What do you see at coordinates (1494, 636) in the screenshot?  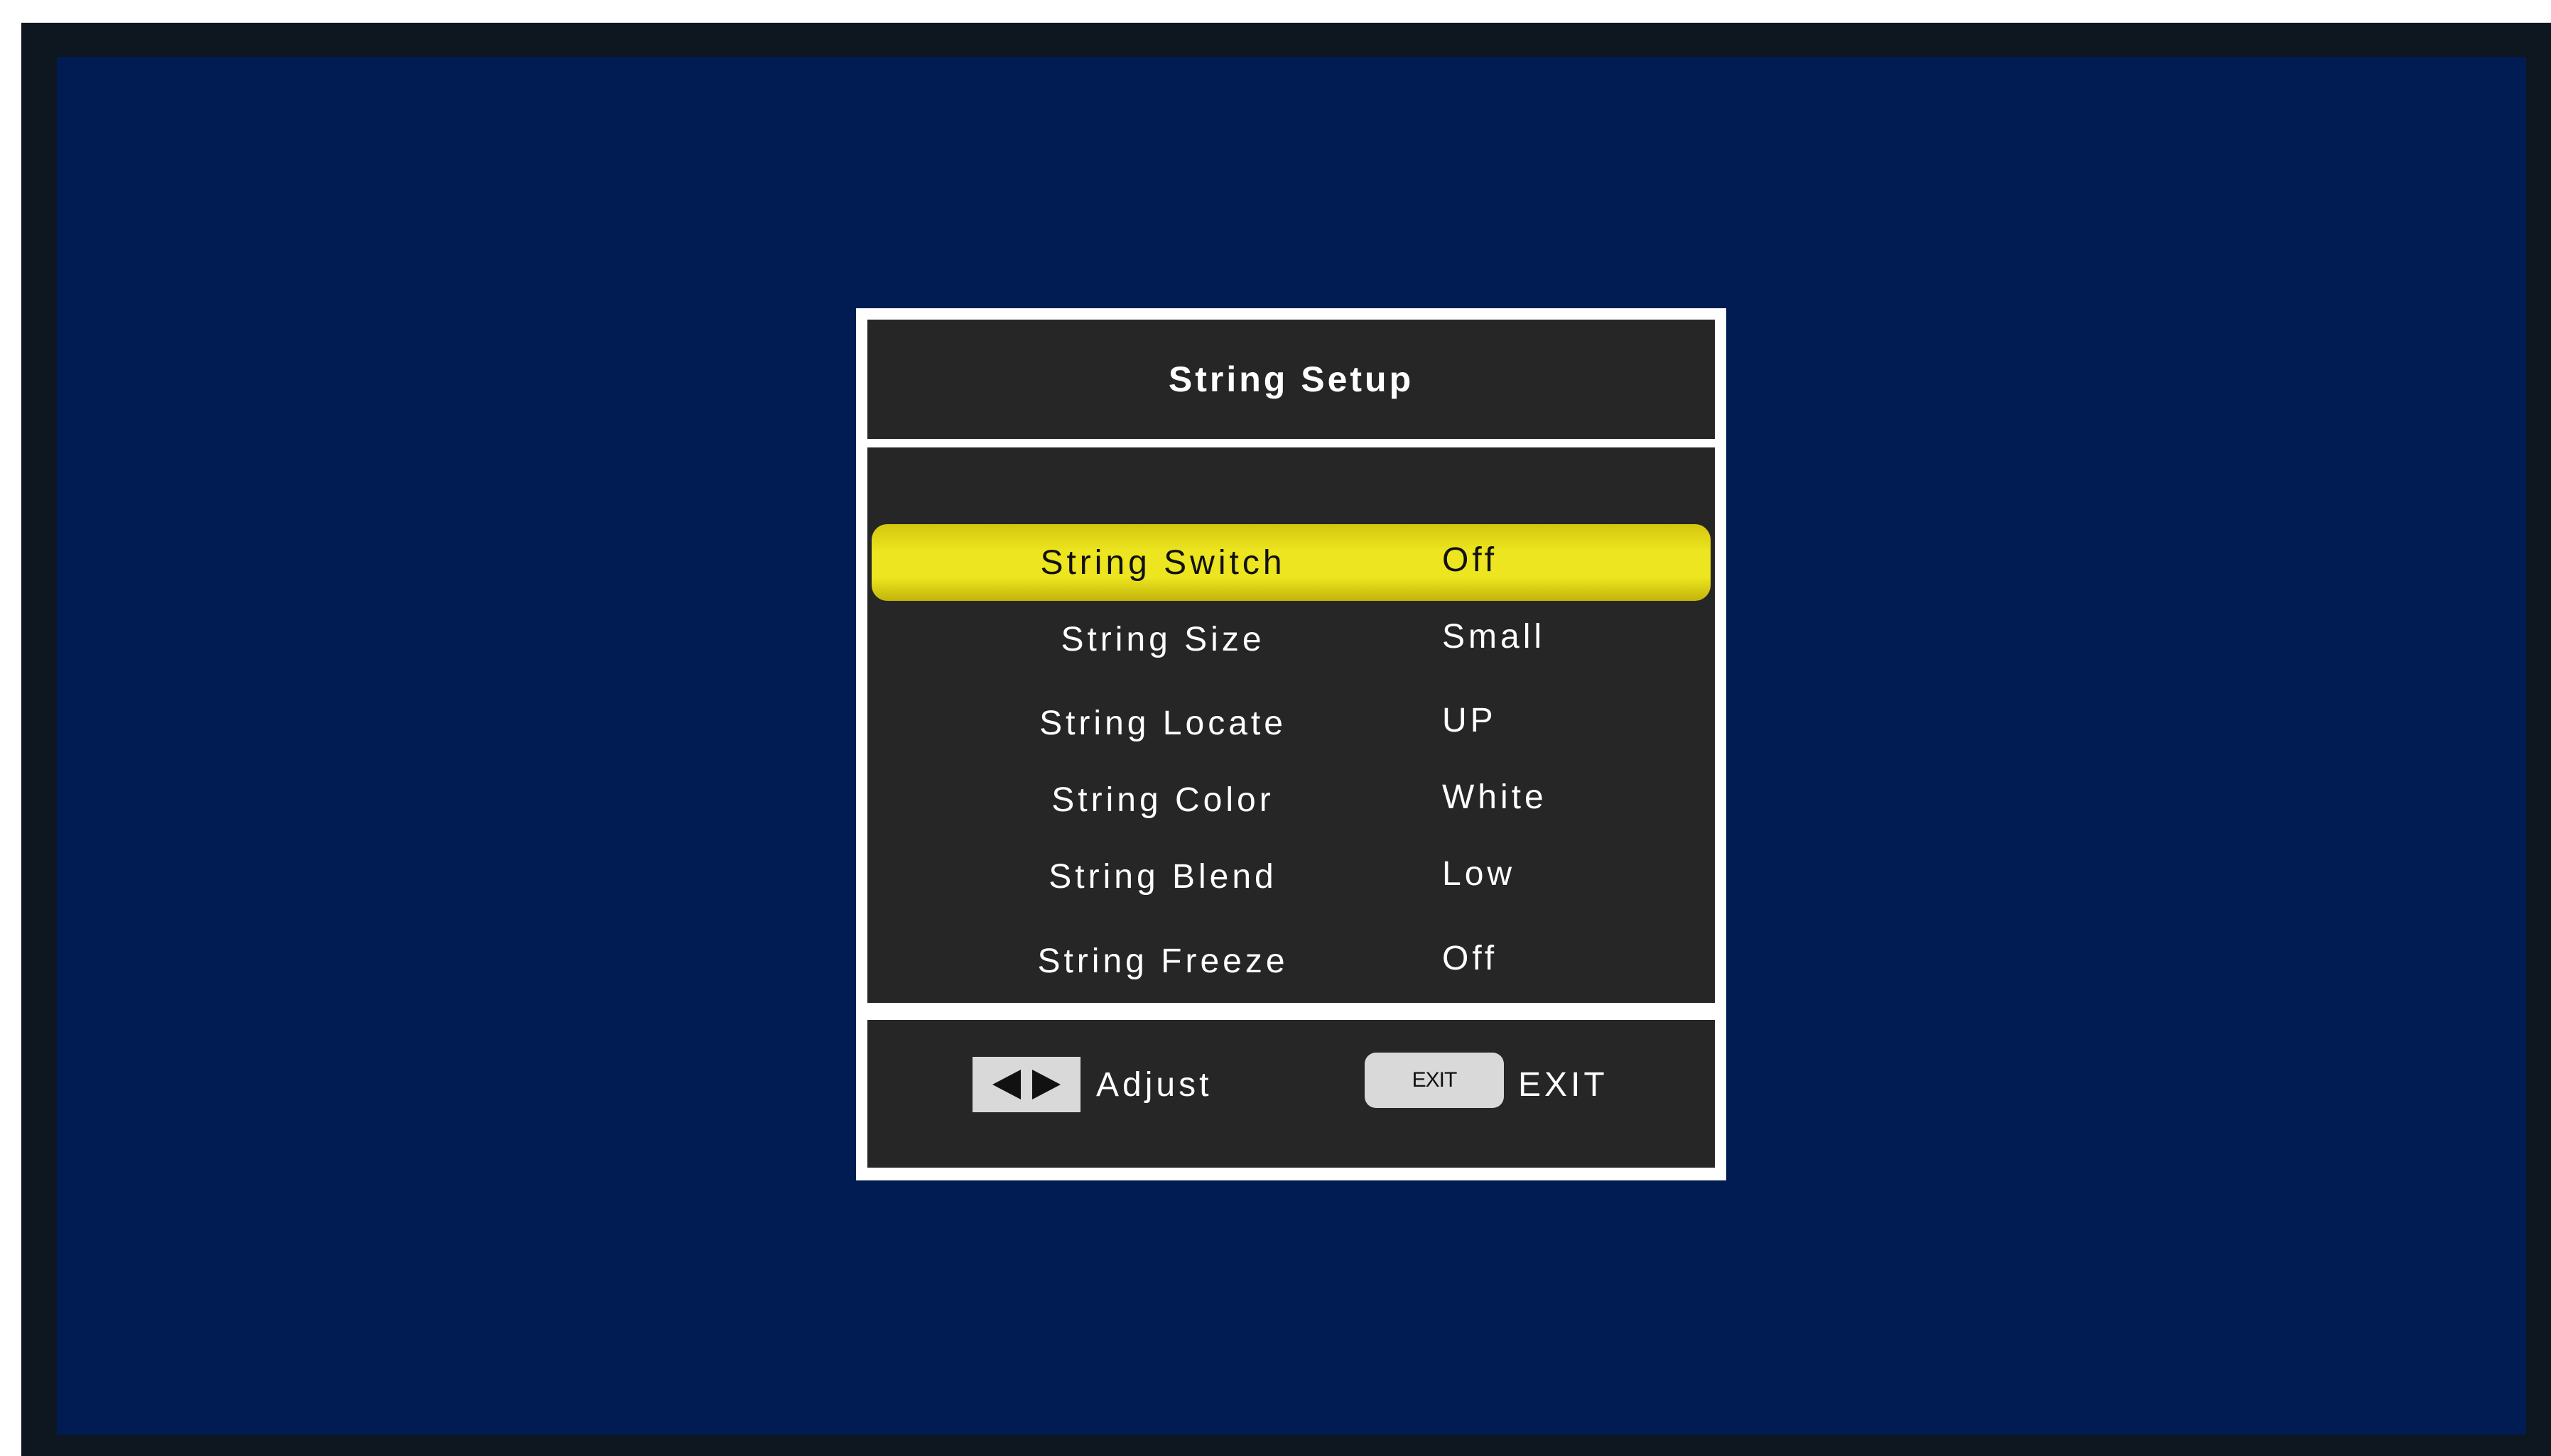 I see `menu-item-value: Small` at bounding box center [1494, 636].